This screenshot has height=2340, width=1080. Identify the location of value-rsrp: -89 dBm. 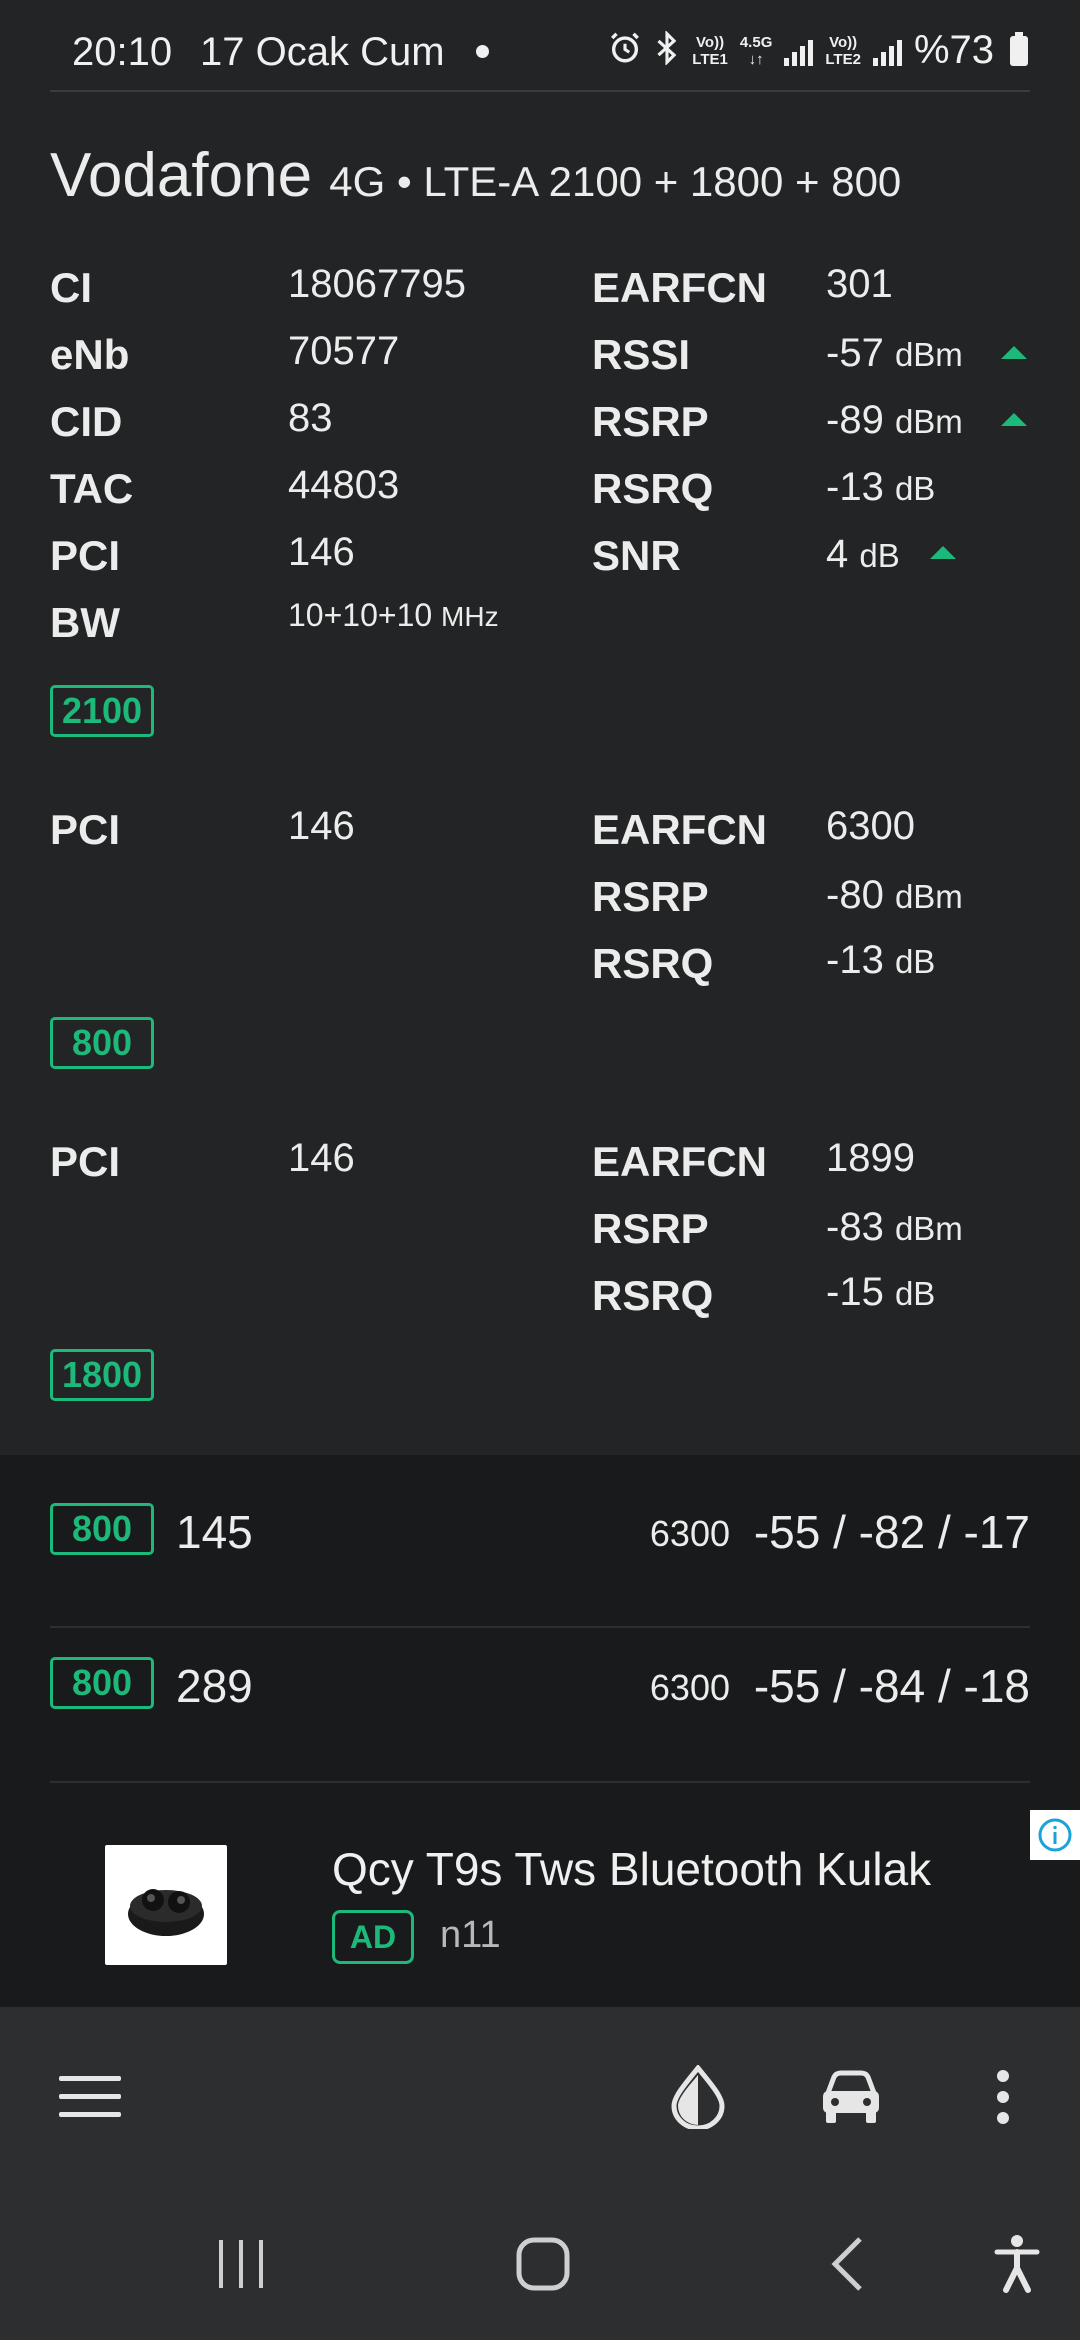
(894, 420).